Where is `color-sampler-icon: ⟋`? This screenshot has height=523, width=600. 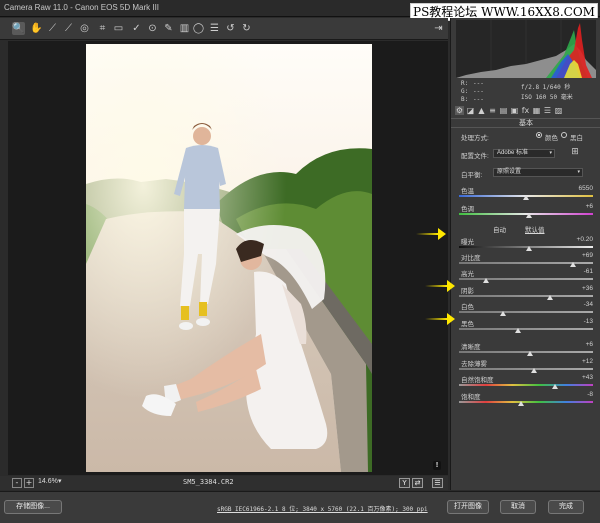
color-sampler-icon: ⟋ is located at coordinates (68, 28).